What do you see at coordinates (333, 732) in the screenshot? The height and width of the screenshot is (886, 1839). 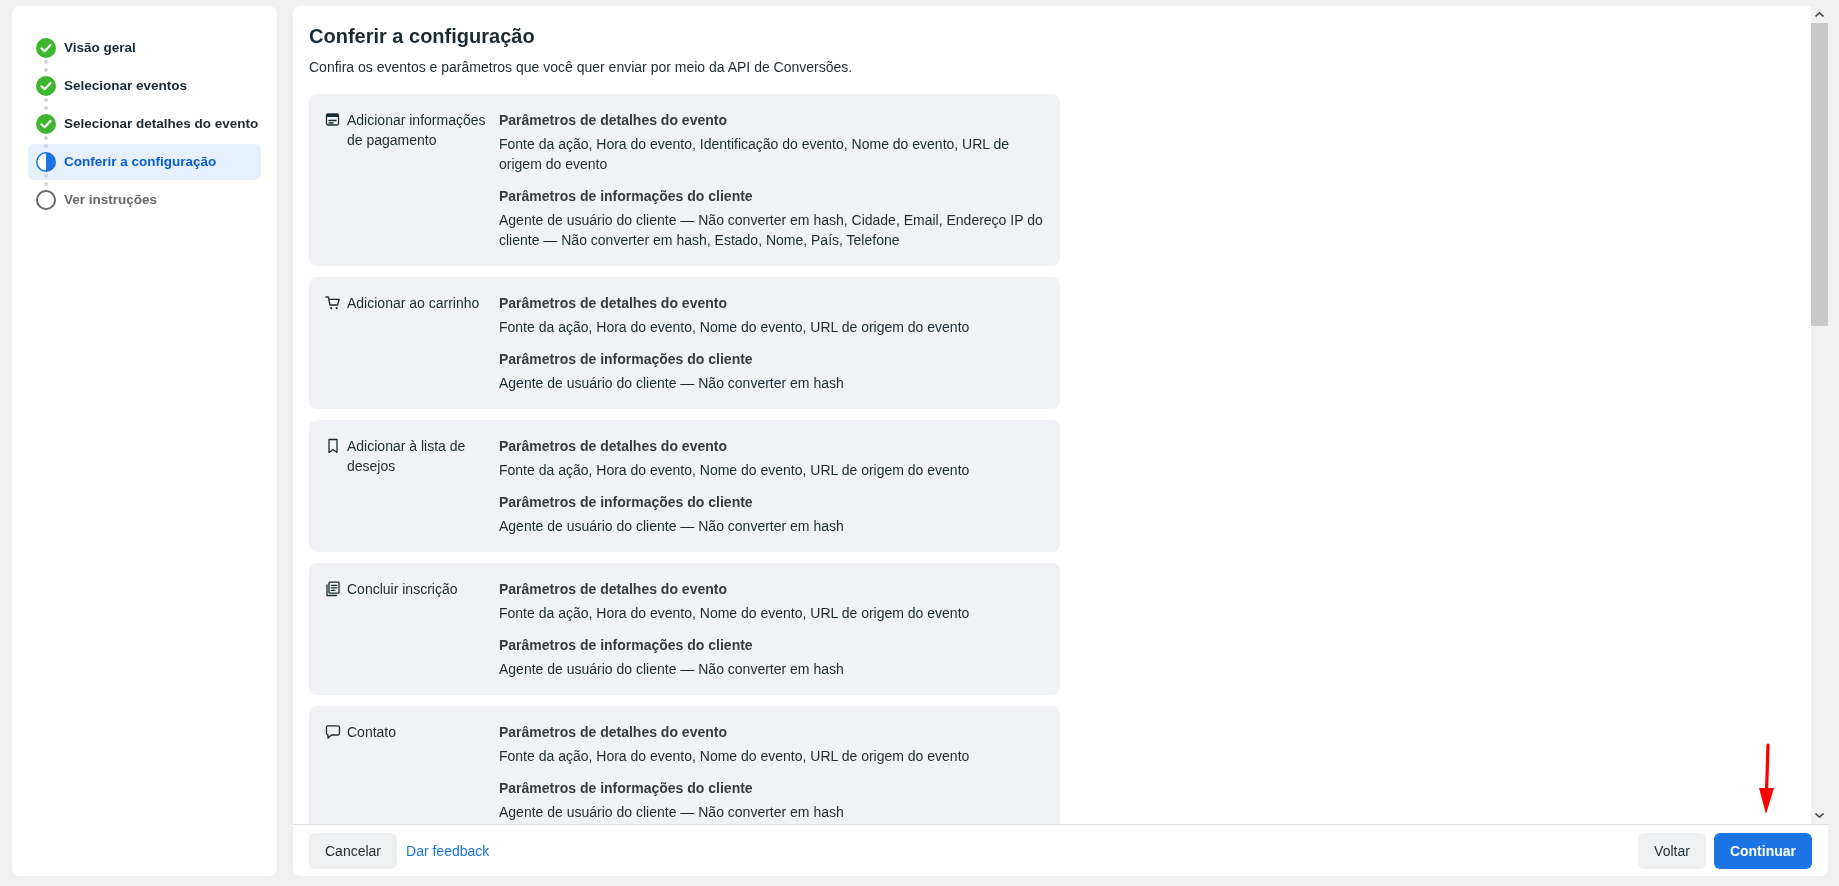 I see `speech-bubble-icon` at bounding box center [333, 732].